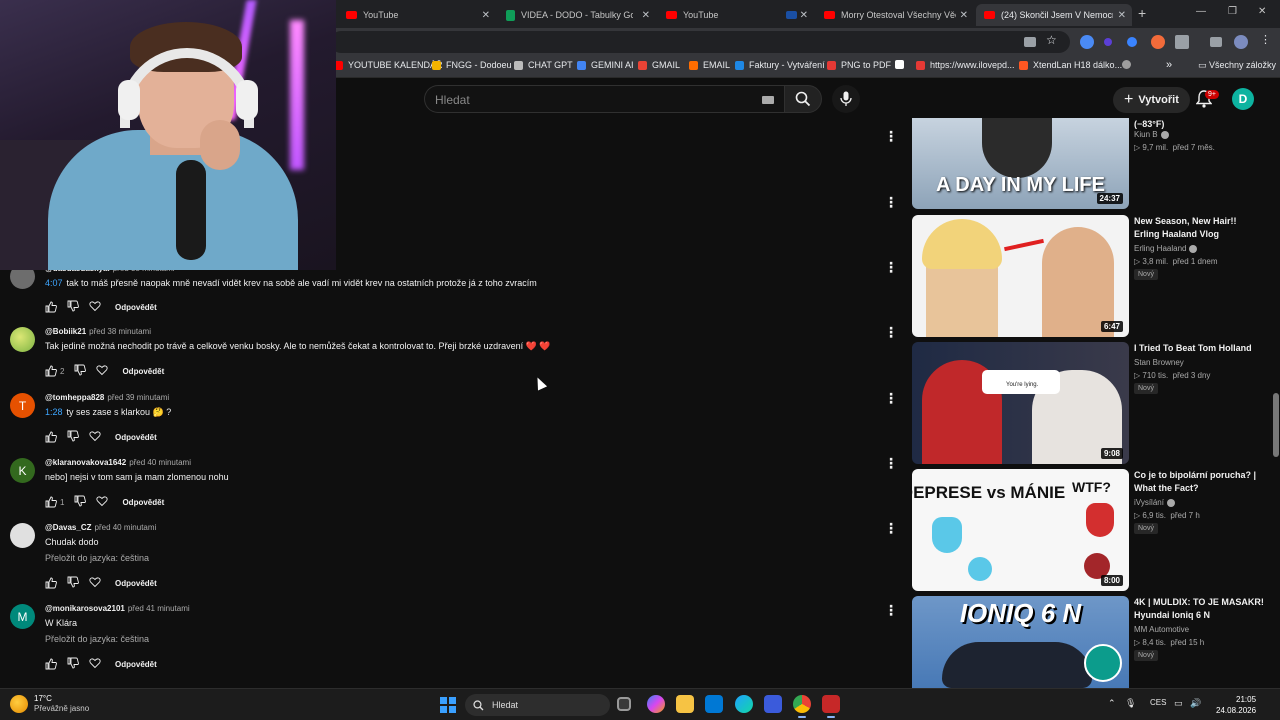 This screenshot has width=1280, height=720. What do you see at coordinates (417, 15) in the screenshot?
I see `browser-tab: YouTube ✕` at bounding box center [417, 15].